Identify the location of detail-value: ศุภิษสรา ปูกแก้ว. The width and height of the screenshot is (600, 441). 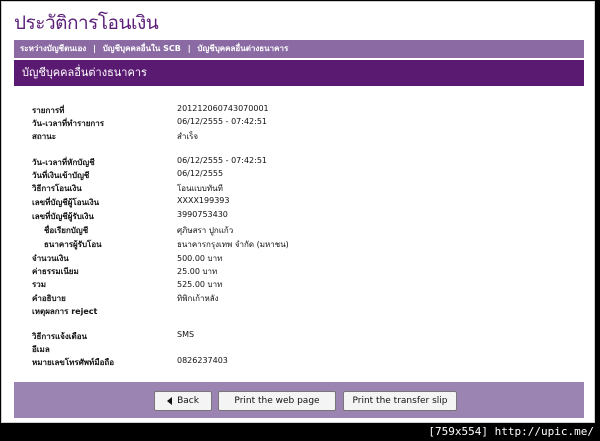
(205, 230).